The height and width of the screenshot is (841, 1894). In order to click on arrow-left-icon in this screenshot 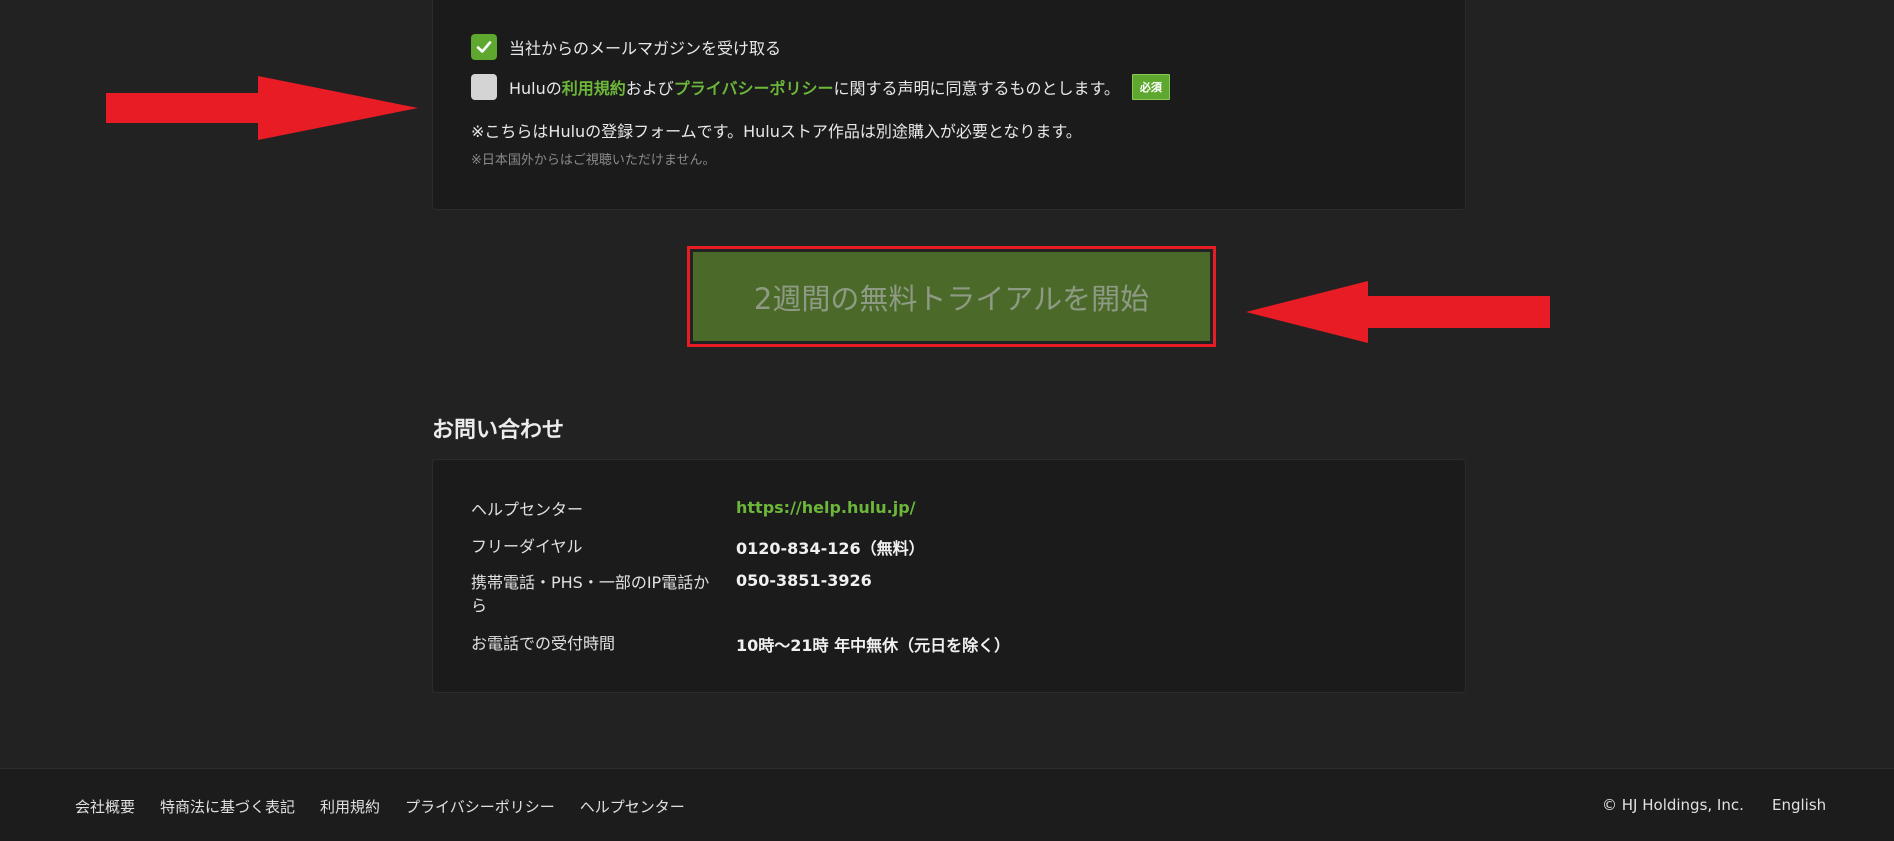, I will do `click(1398, 312)`.